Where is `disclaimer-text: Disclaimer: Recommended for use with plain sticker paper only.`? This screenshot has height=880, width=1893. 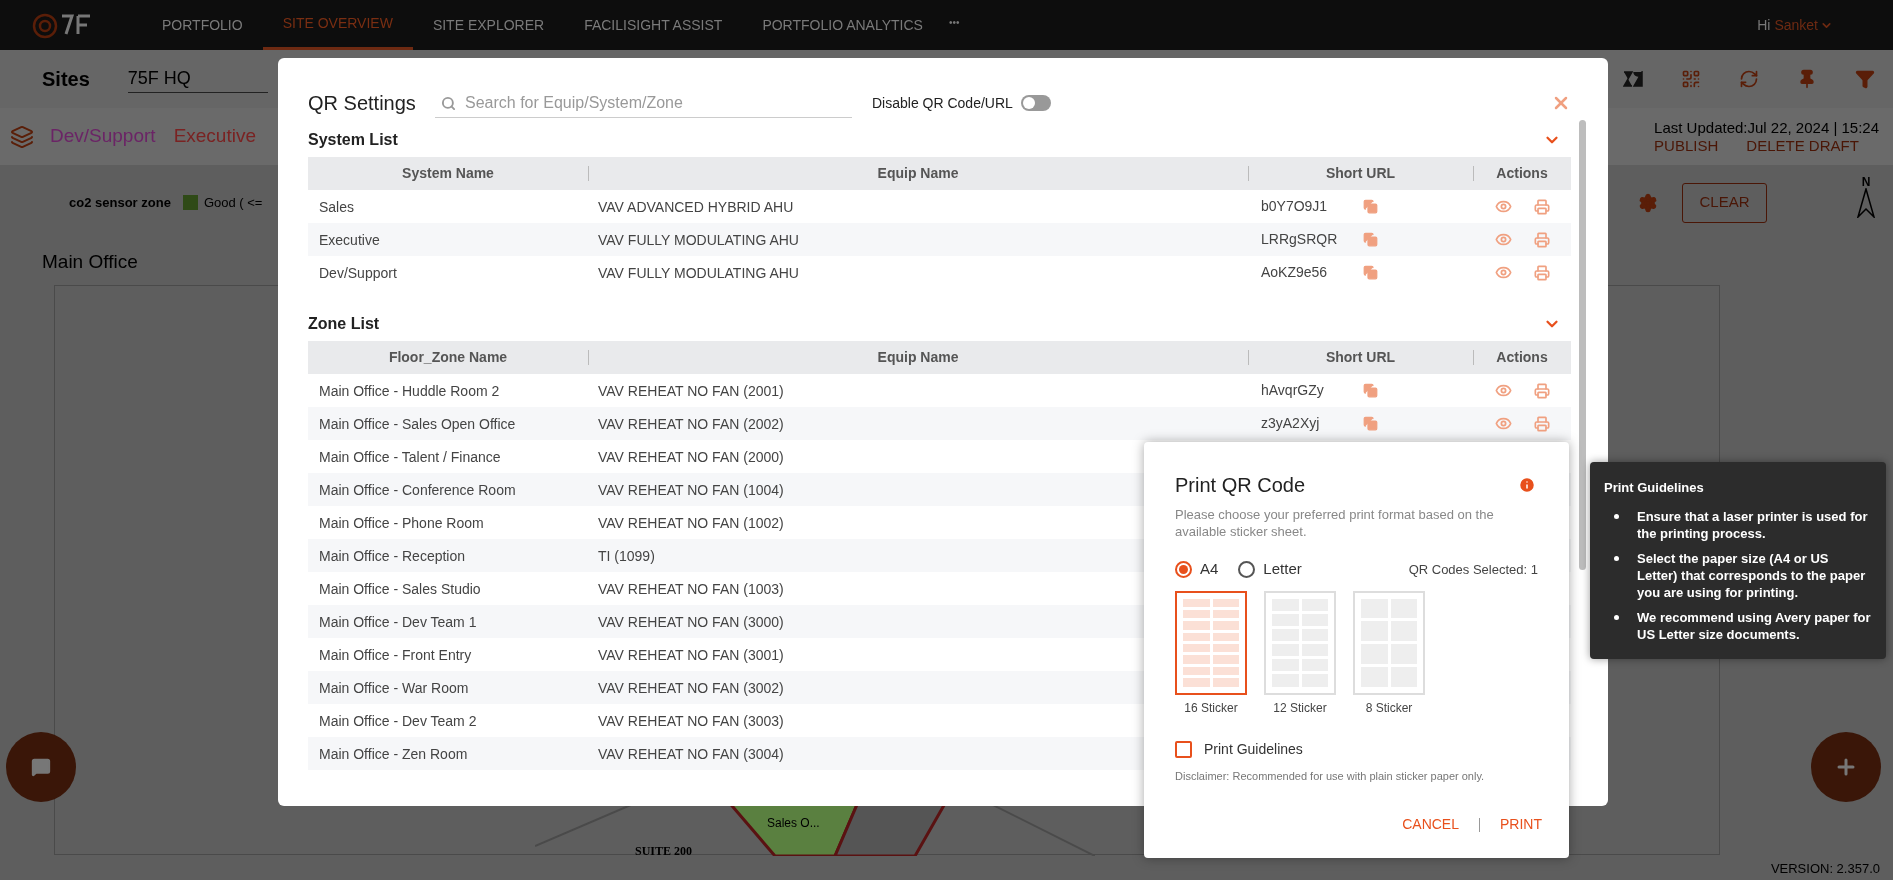 disclaimer-text: Disclaimer: Recommended for use with plain sticker paper only. is located at coordinates (1330, 776).